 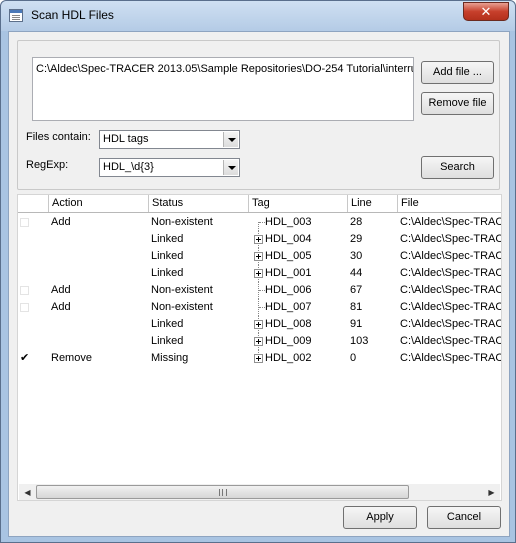 I want to click on regexp-combo: HDL_\d{3}, so click(x=169, y=167).